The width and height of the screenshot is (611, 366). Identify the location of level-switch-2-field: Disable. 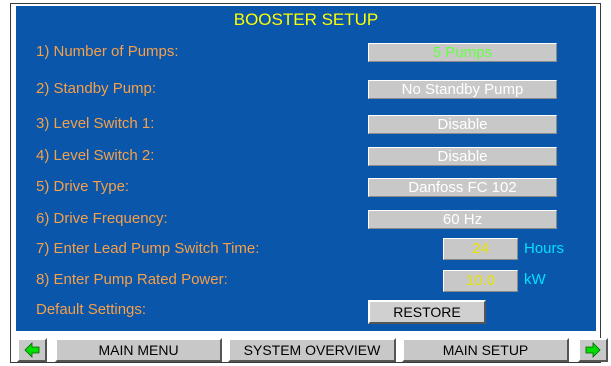
(462, 156).